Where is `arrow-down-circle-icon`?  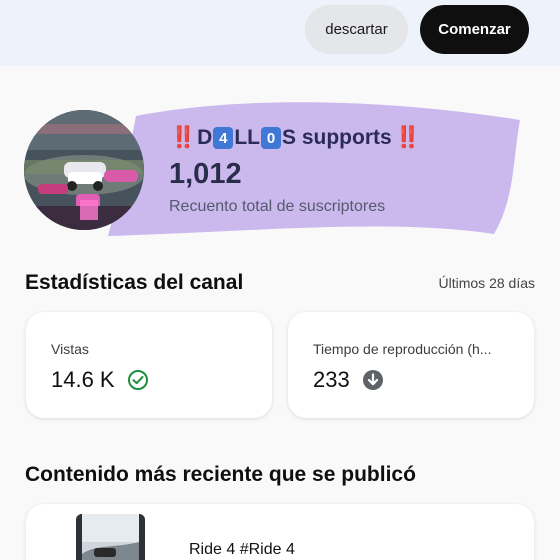
arrow-down-circle-icon is located at coordinates (373, 380).